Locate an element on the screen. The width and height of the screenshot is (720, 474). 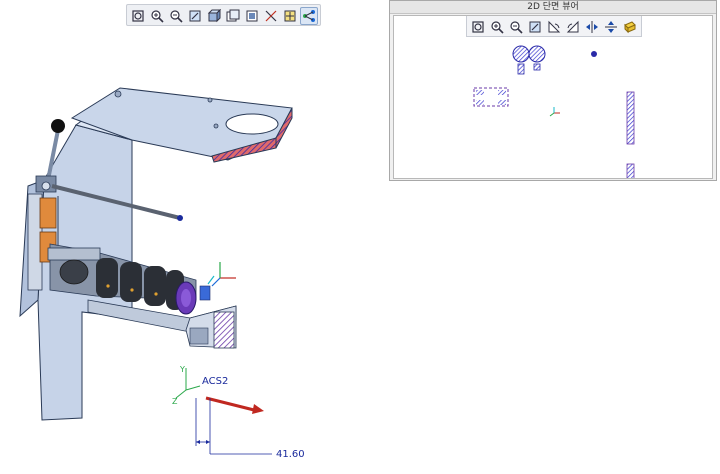
section-drawing is located at coordinates (554, 111).